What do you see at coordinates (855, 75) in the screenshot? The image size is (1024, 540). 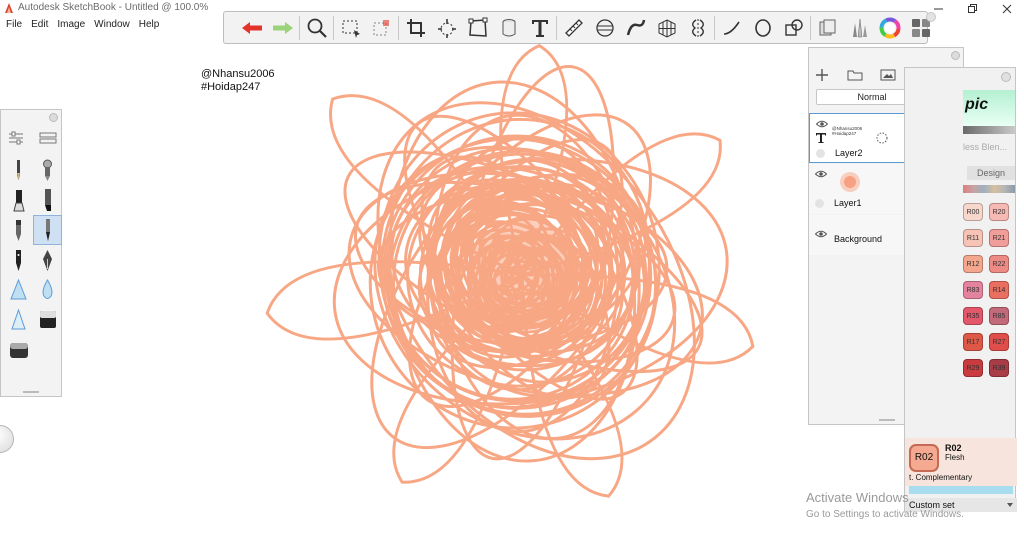 I see `add-group-icon` at bounding box center [855, 75].